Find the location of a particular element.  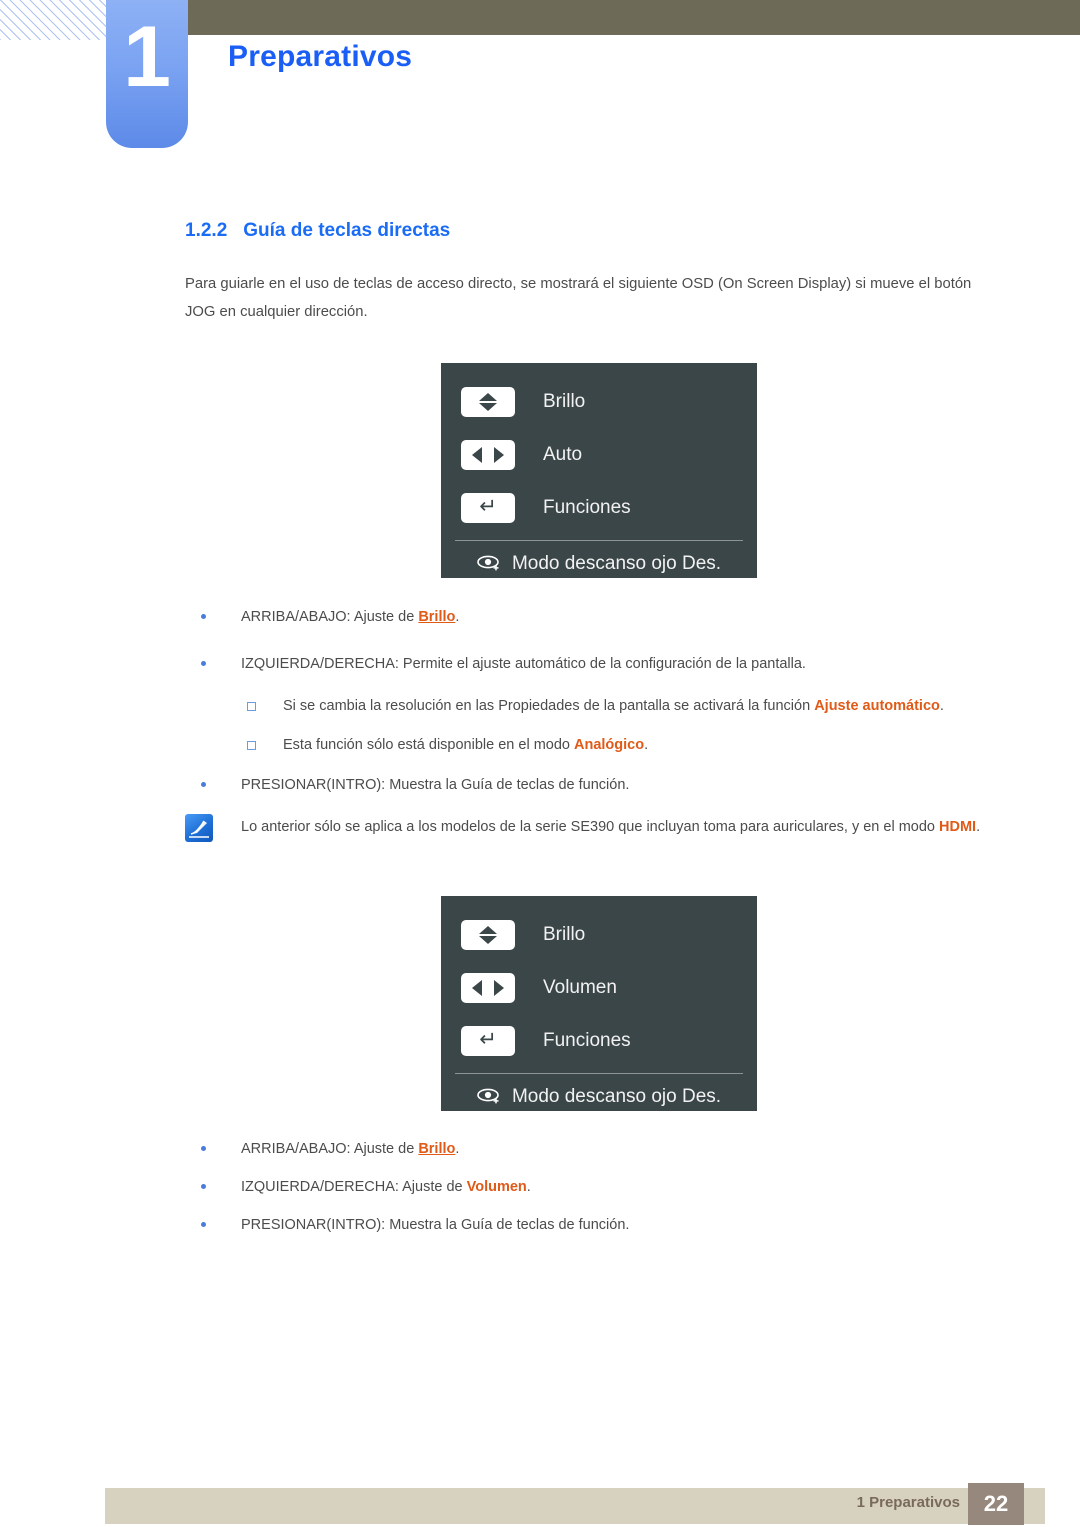

section-number: 1.2.2 is located at coordinates (206, 230).